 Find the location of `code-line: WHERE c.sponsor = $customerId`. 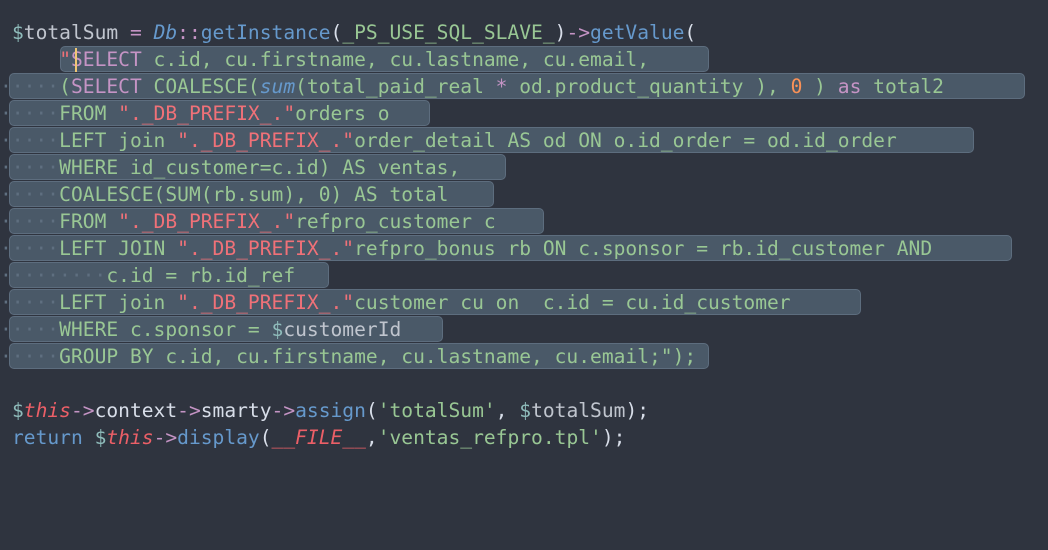

code-line: WHERE c.sponsor = $customerId is located at coordinates (206, 329).